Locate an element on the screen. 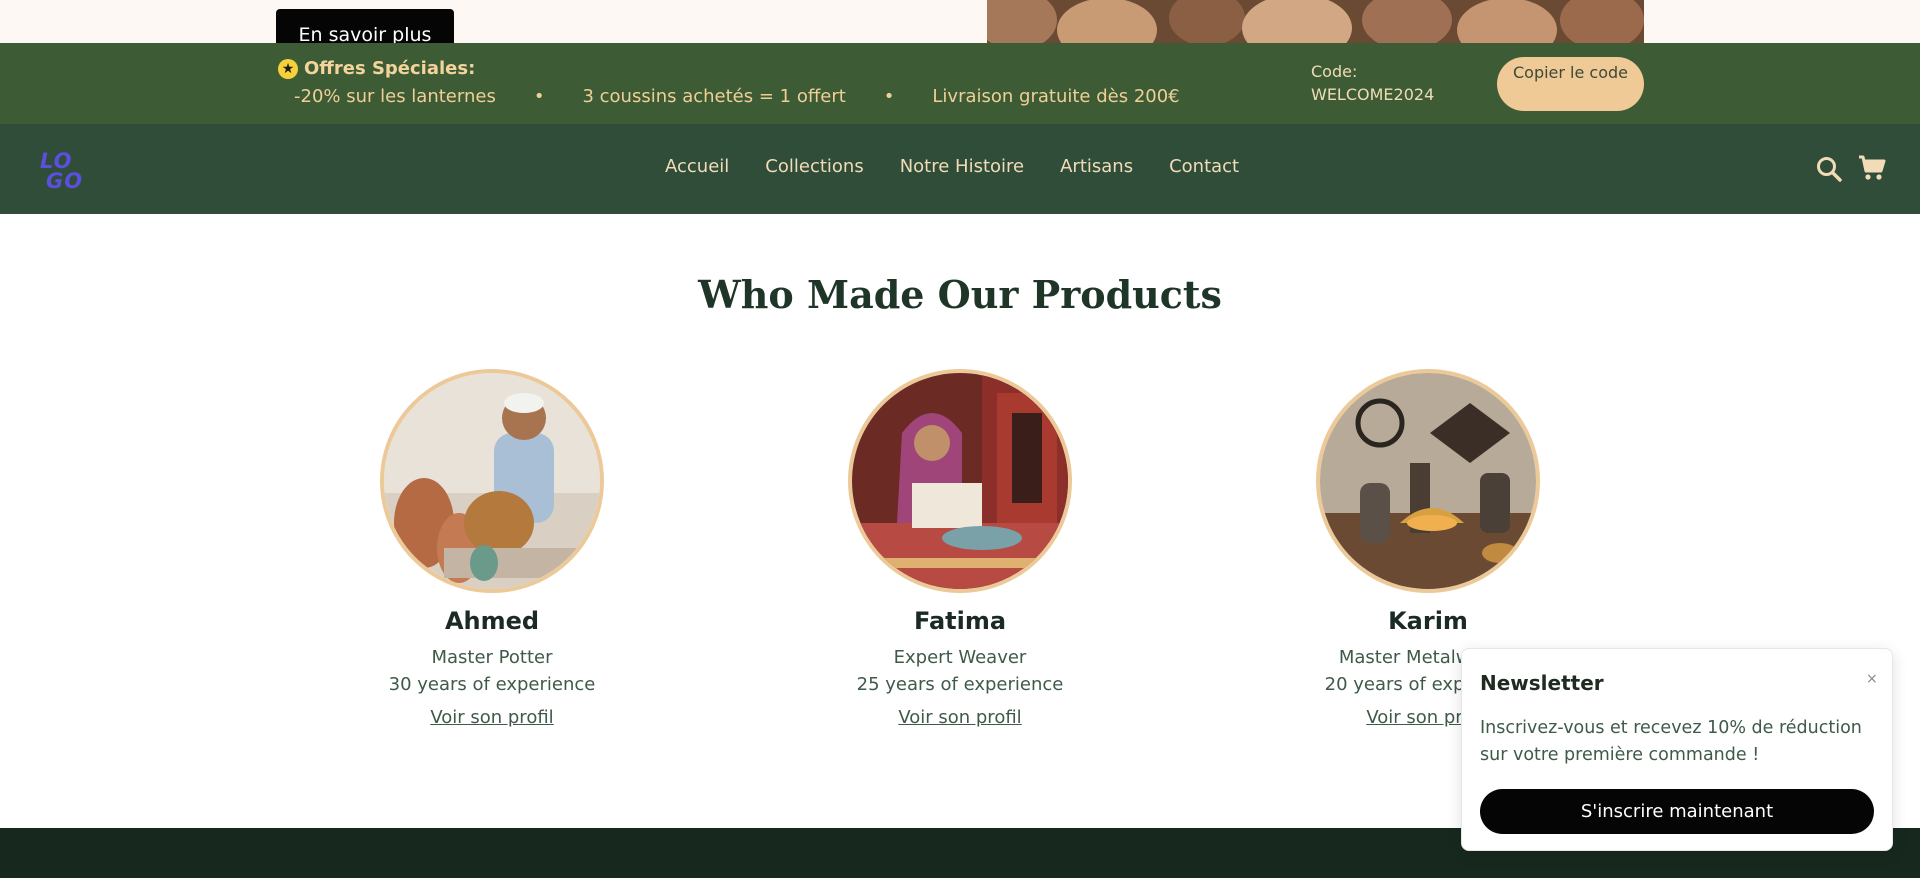 The height and width of the screenshot is (878, 1920). nav-link-collections: Collections is located at coordinates (814, 166).